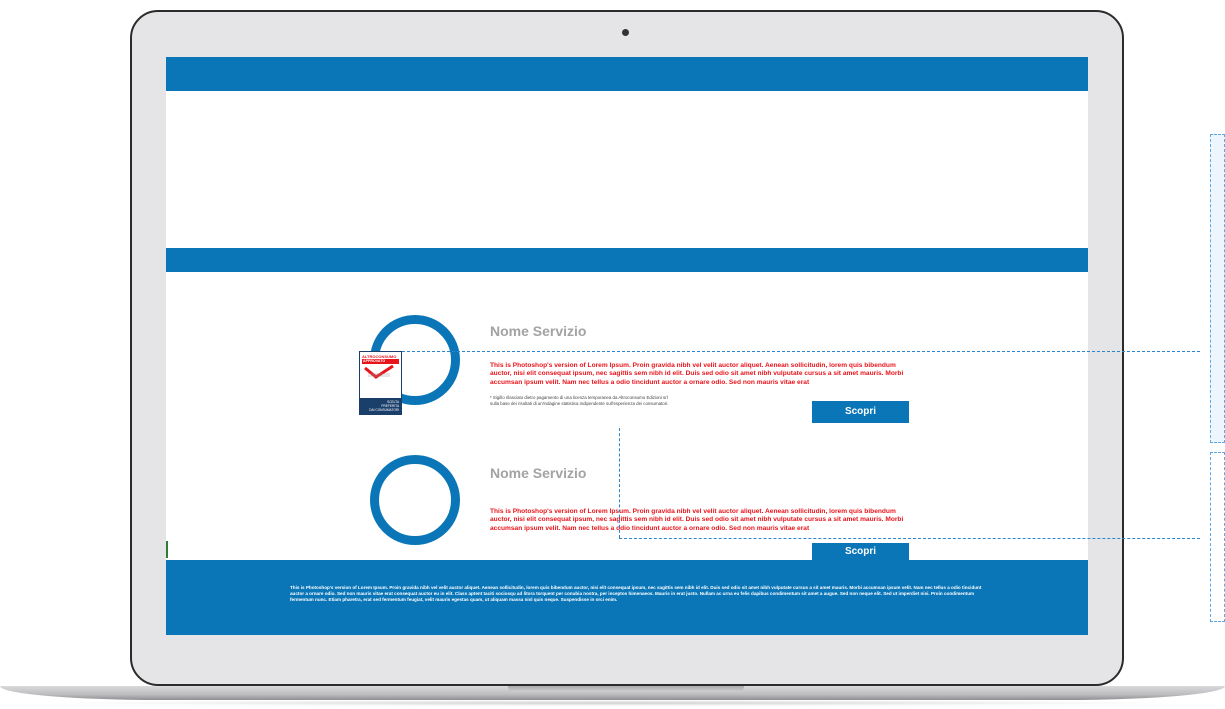  What do you see at coordinates (380, 361) in the screenshot?
I see `badge-label: APPROVATO` at bounding box center [380, 361].